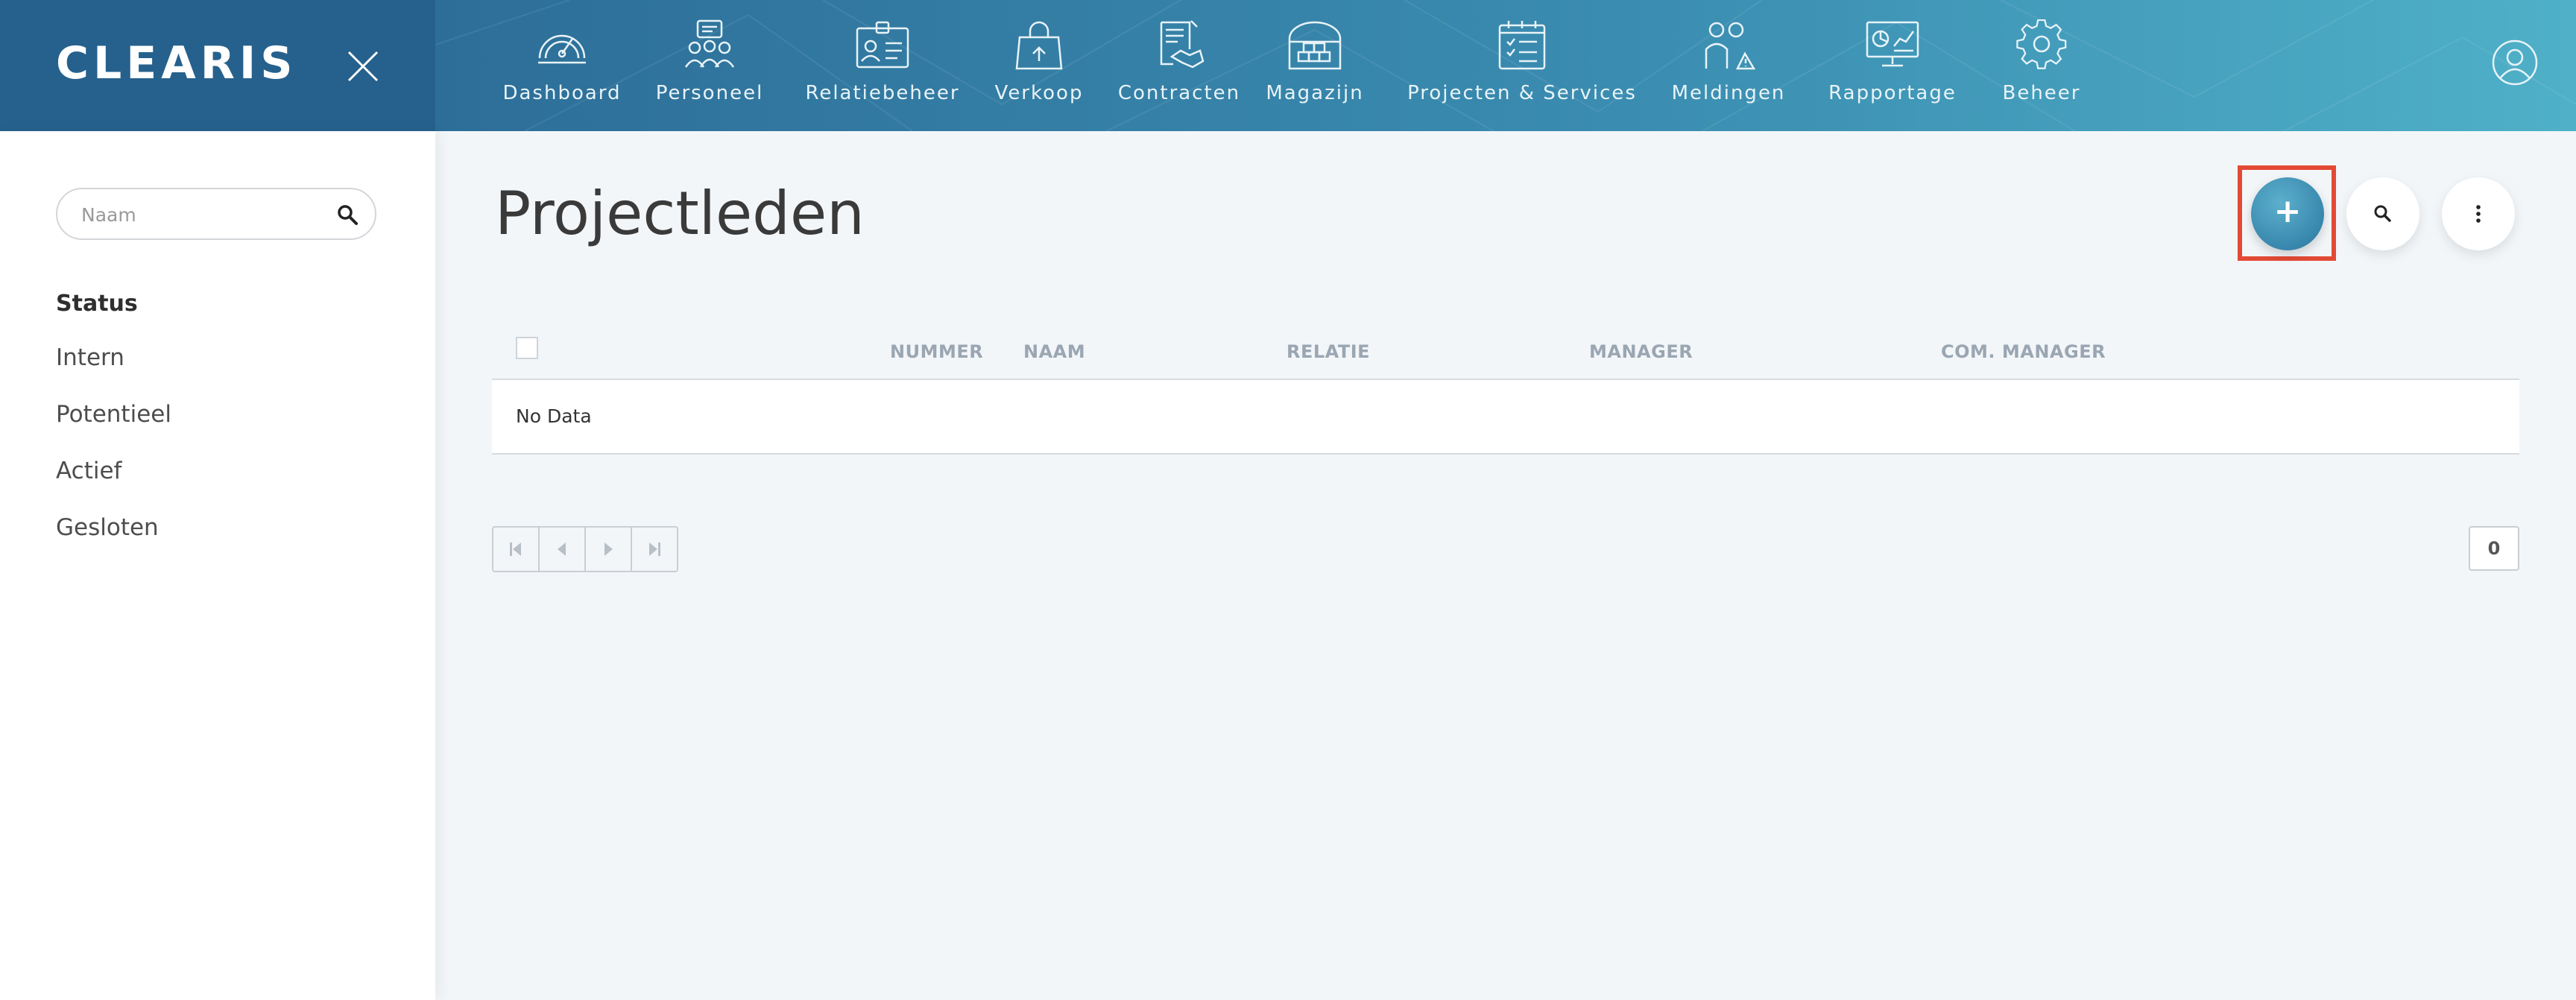 This screenshot has height=1000, width=2576. I want to click on status-filter-gesloten: Gesloten, so click(107, 528).